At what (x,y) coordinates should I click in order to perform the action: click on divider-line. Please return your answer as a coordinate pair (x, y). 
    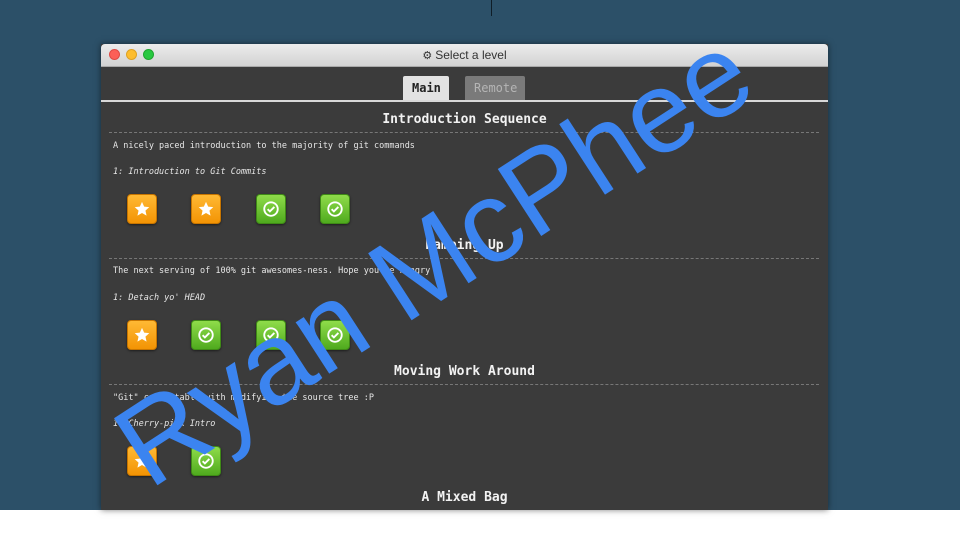
    Looking at the image, I should click on (491, 8).